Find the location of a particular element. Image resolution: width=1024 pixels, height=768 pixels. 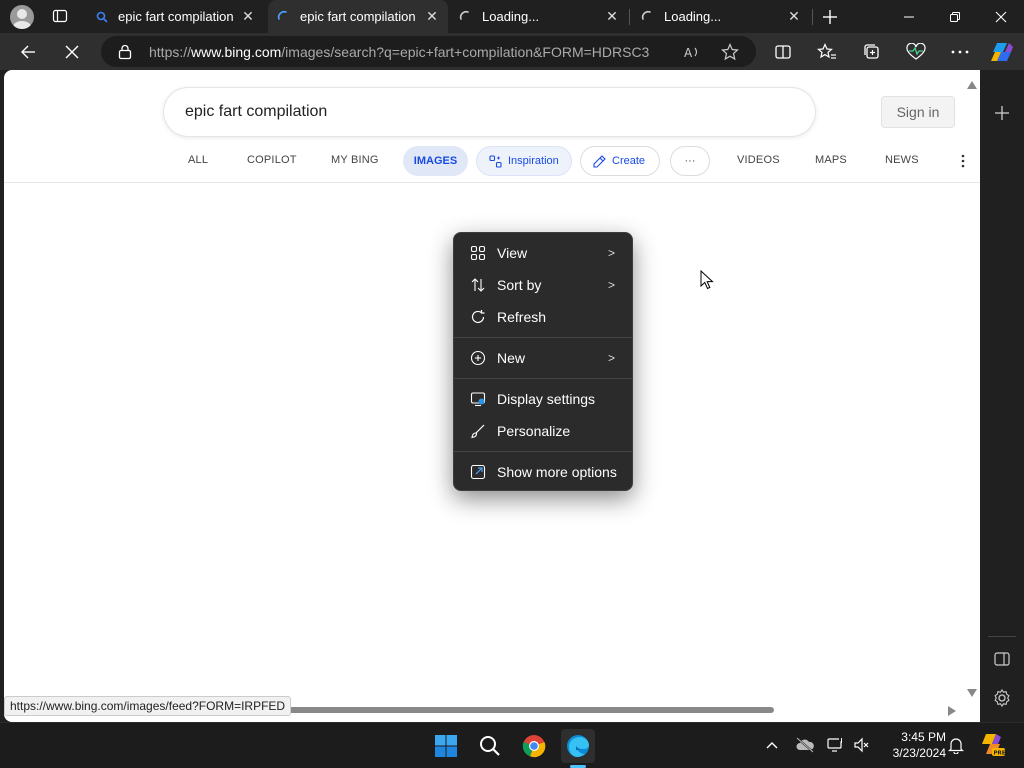

tab-4: Loading... ✕ is located at coordinates (721, 16).